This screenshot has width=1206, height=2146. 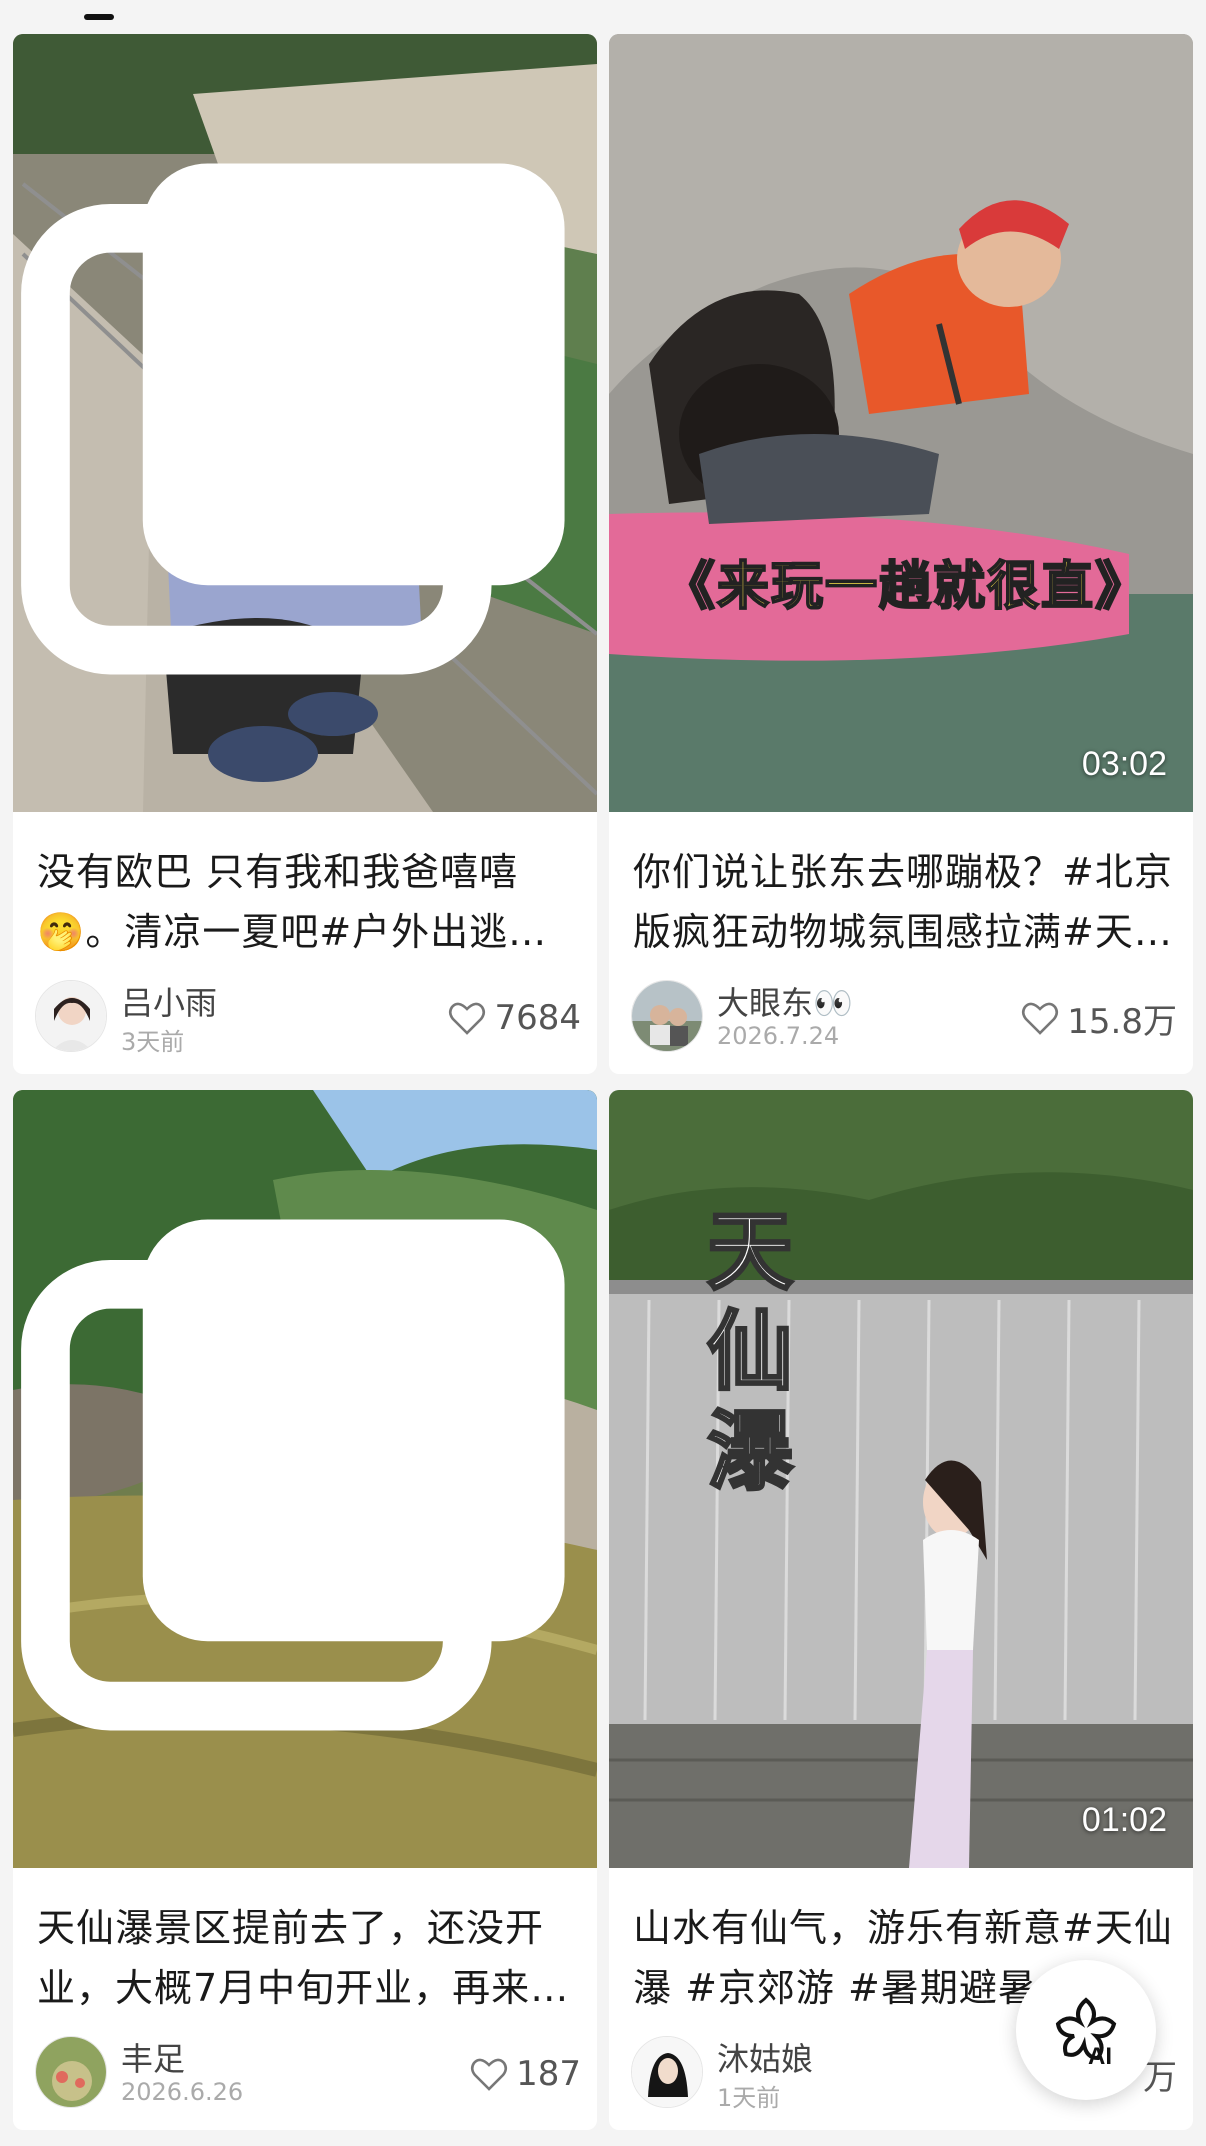 What do you see at coordinates (548, 2074) in the screenshot?
I see `like-count: 187` at bounding box center [548, 2074].